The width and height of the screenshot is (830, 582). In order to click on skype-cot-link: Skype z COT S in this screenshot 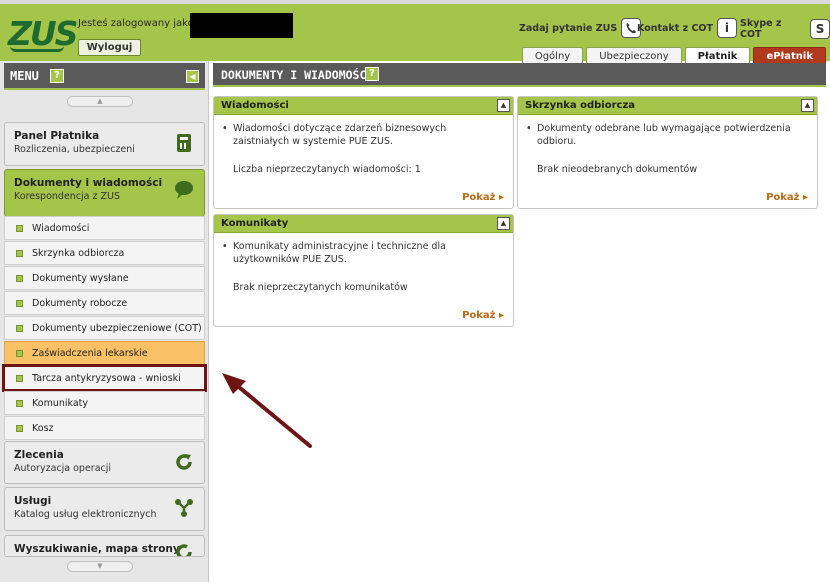, I will do `click(785, 29)`.